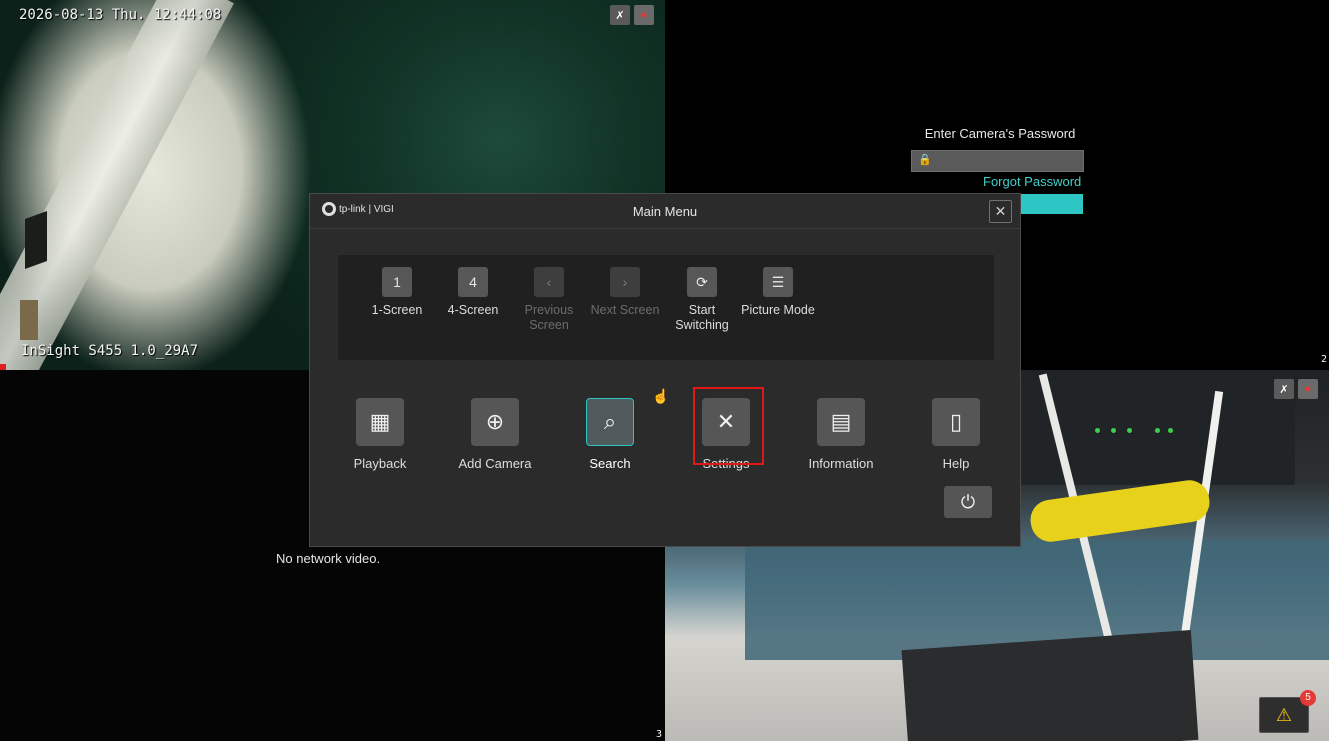 The image size is (1329, 741). I want to click on menu-item-label: Playback, so click(380, 463).